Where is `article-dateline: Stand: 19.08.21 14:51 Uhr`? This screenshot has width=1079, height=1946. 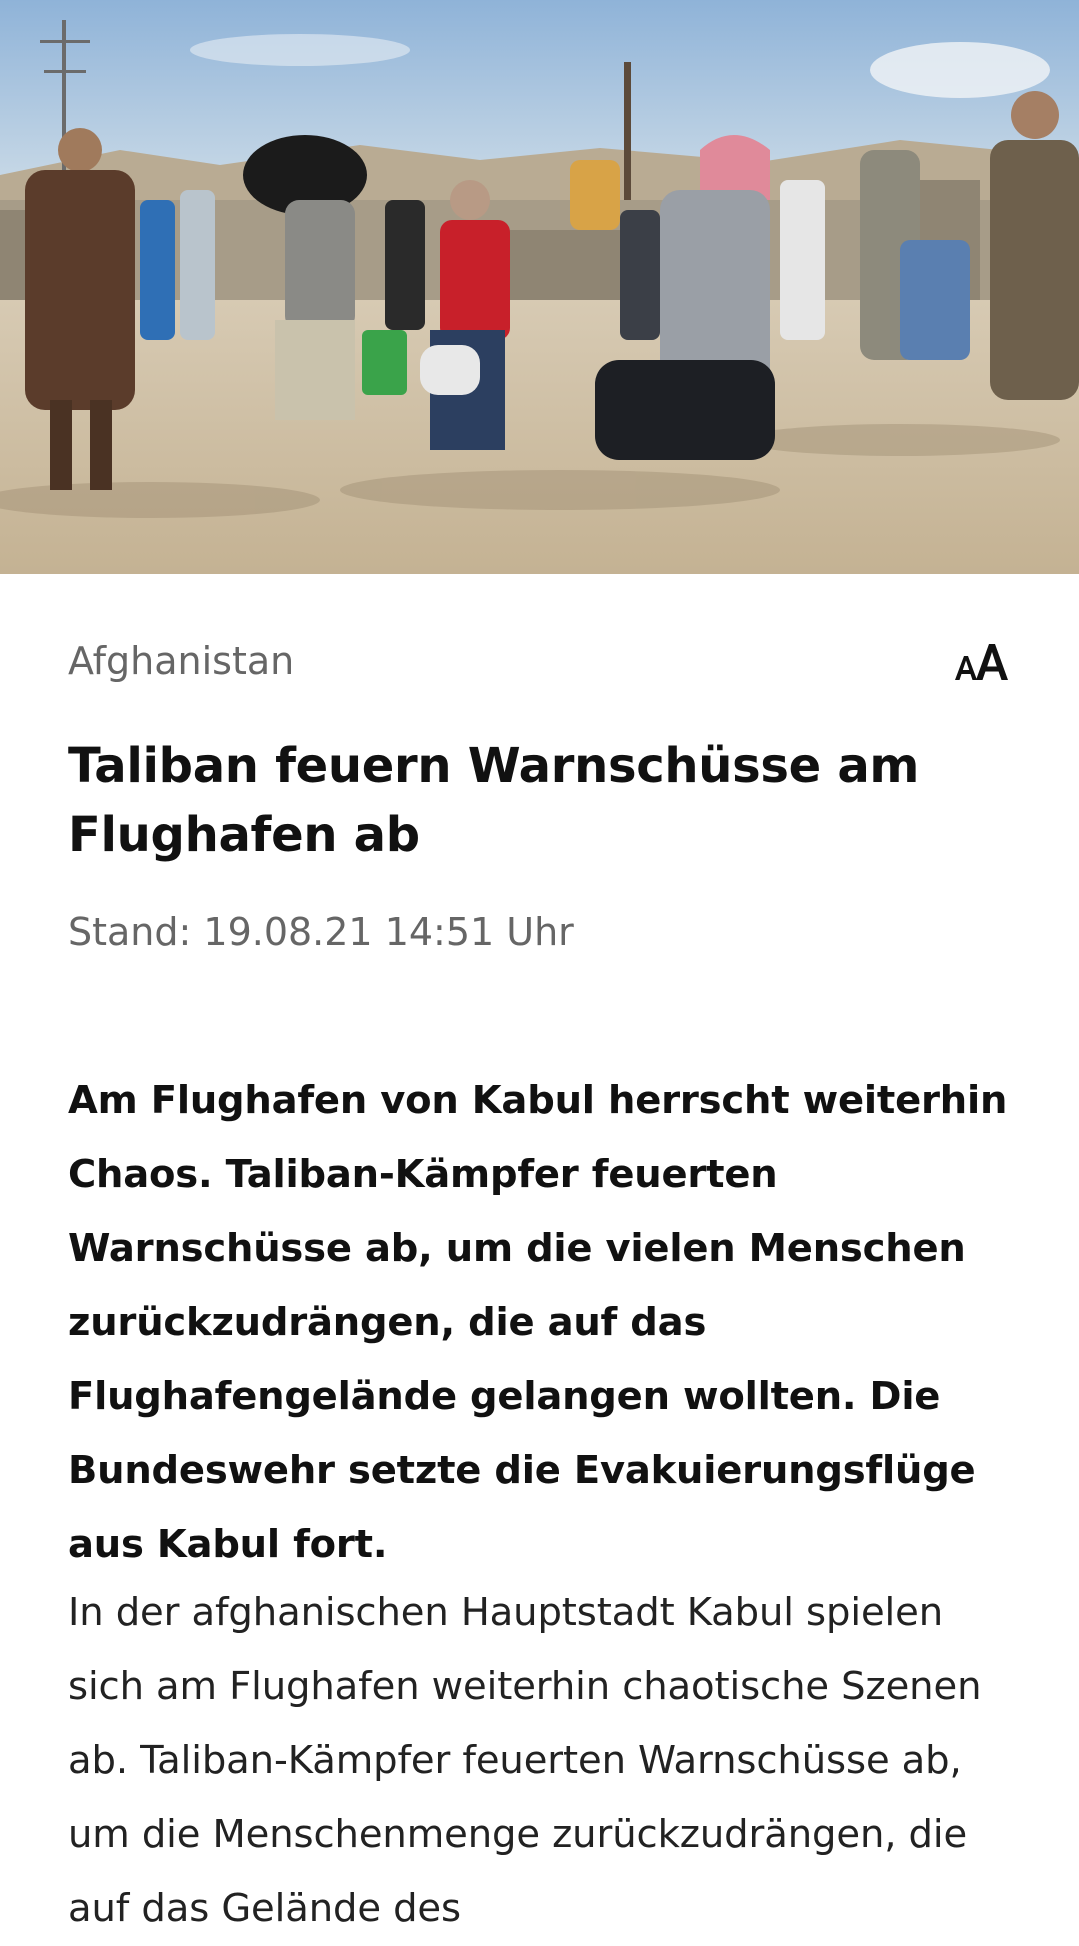 article-dateline: Stand: 19.08.21 14:51 Uhr is located at coordinates (321, 932).